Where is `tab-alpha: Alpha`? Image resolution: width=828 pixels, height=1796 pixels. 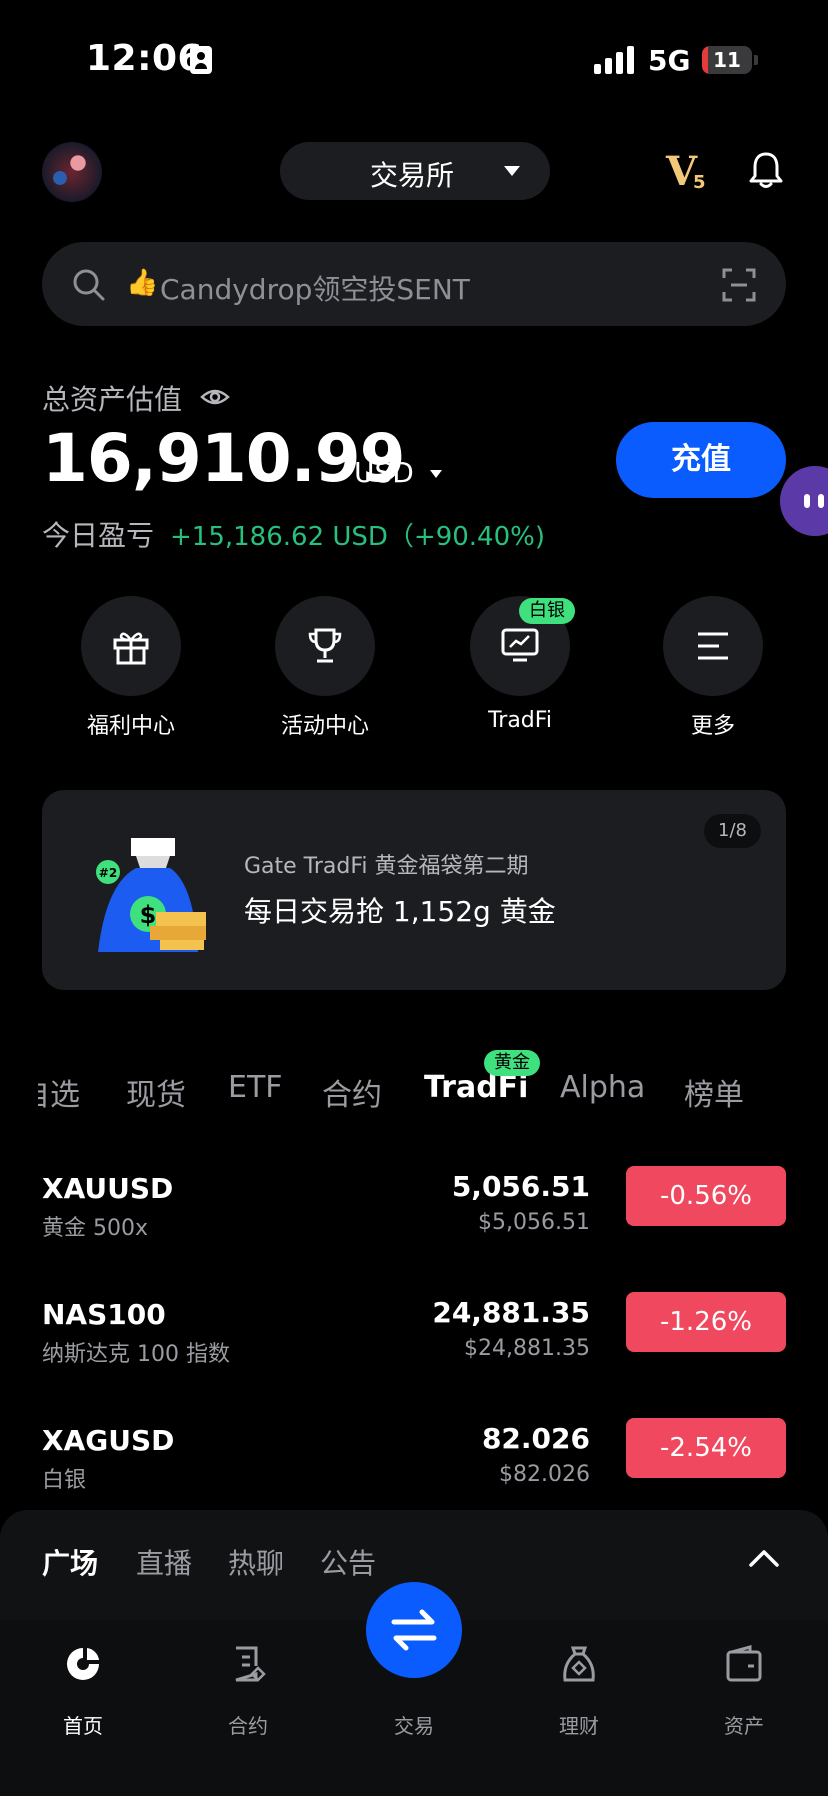 tab-alpha: Alpha is located at coordinates (602, 1087).